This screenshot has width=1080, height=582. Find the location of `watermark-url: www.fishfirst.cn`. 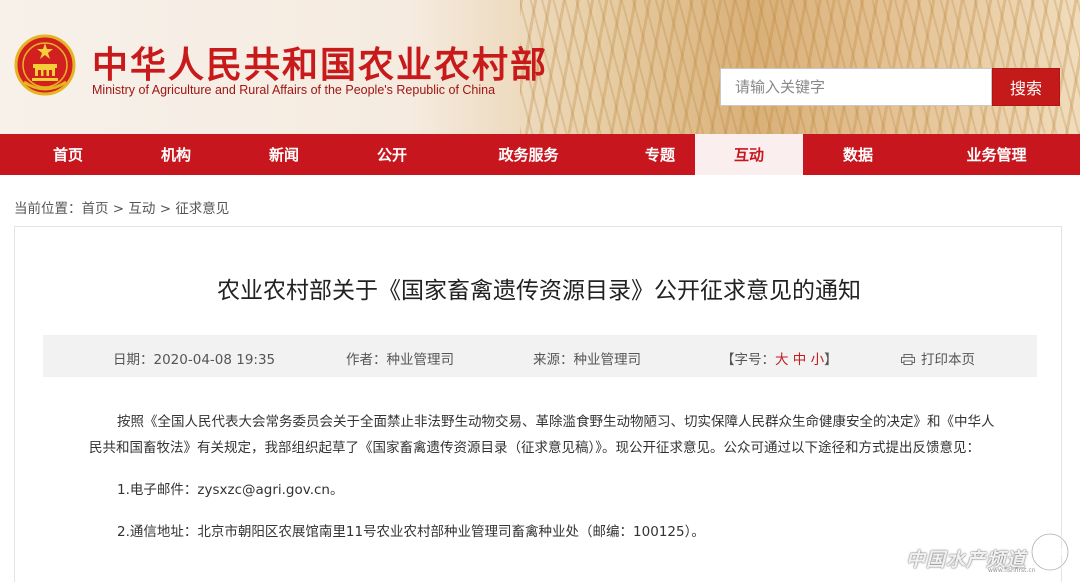

watermark-url: www.fishfirst.cn is located at coordinates (1012, 570).